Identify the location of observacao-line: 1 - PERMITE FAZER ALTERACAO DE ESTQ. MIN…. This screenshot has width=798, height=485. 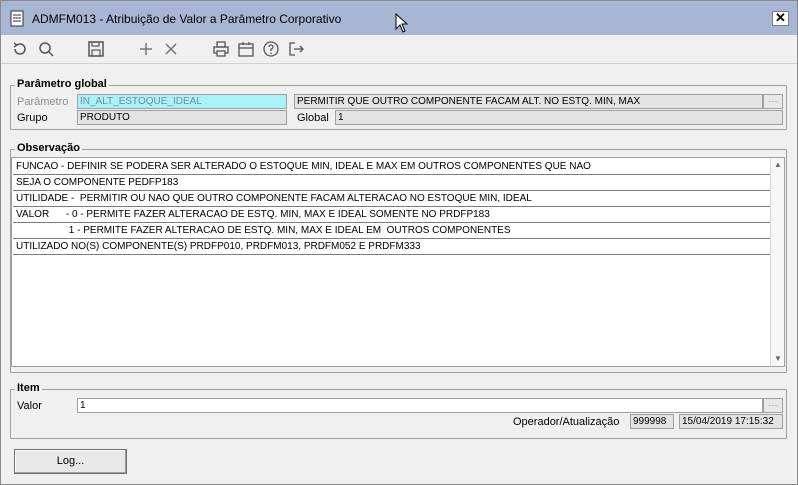
(392, 231).